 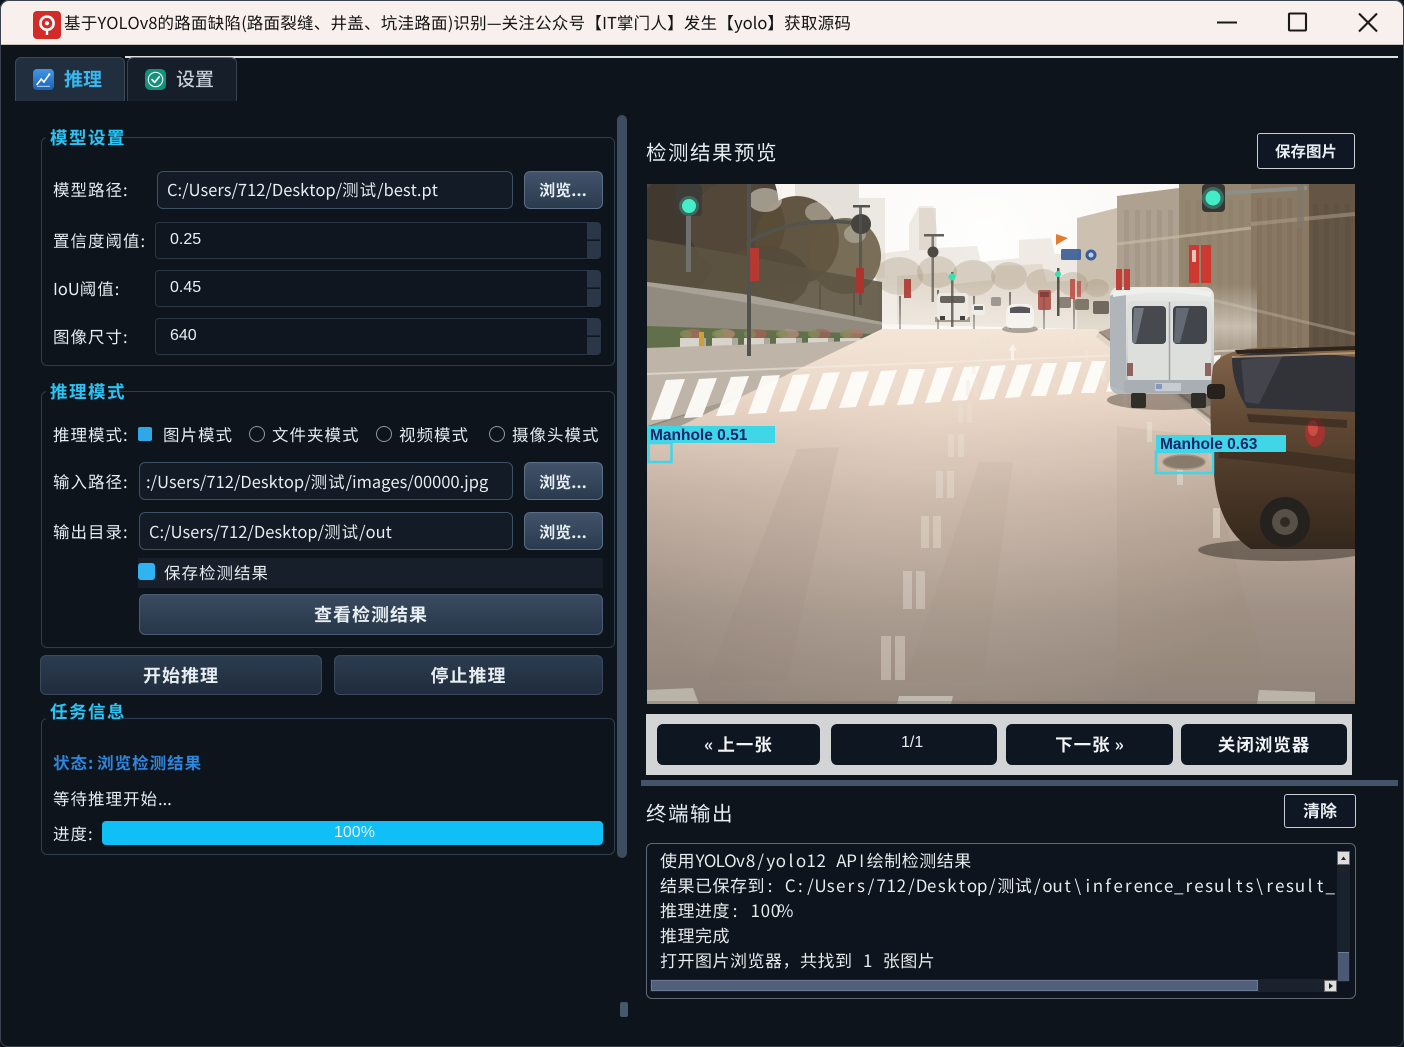 I want to click on svg-text: Manhole 0.63, so click(x=1209, y=444).